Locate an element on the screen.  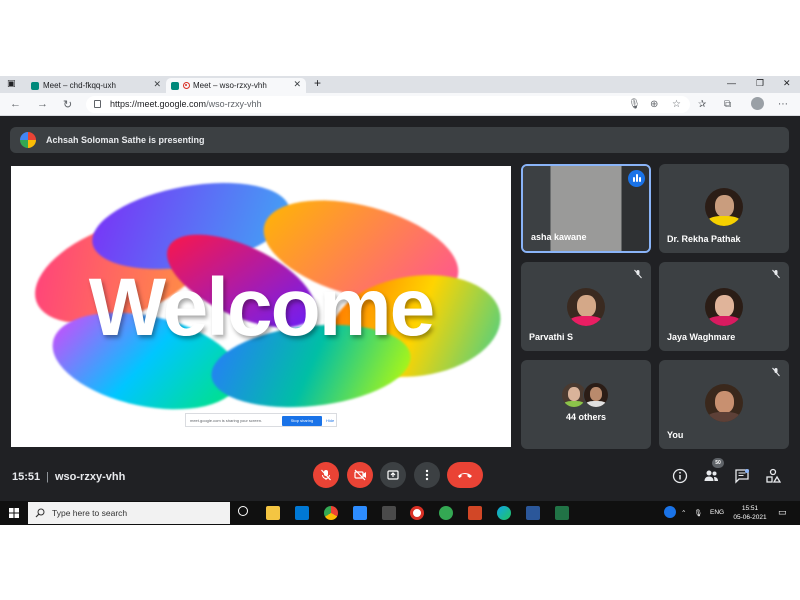
leave-call-button is located at coordinates (465, 475).